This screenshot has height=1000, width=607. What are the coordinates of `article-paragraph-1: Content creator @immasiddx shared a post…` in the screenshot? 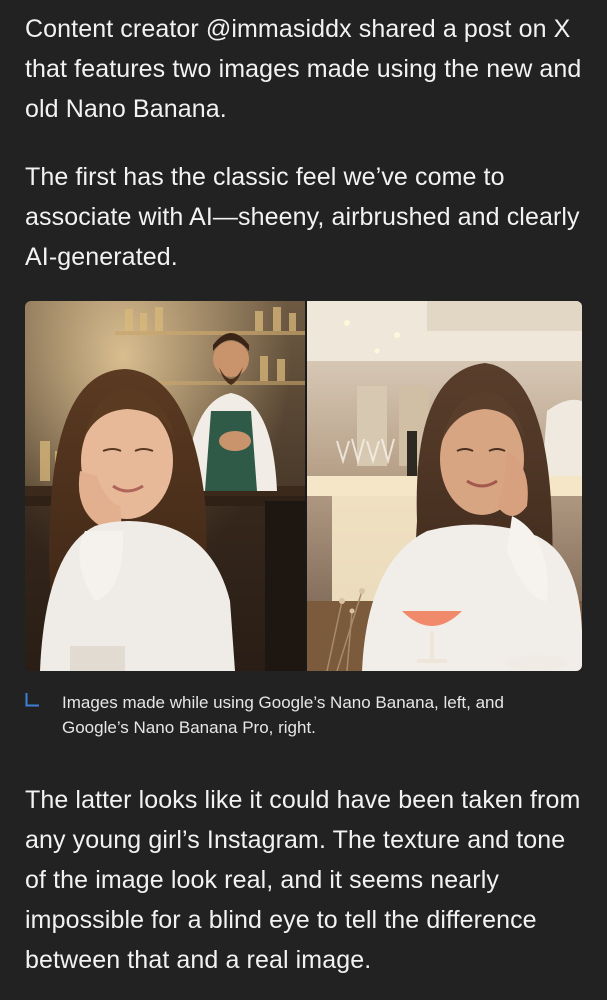 It's located at (303, 69).